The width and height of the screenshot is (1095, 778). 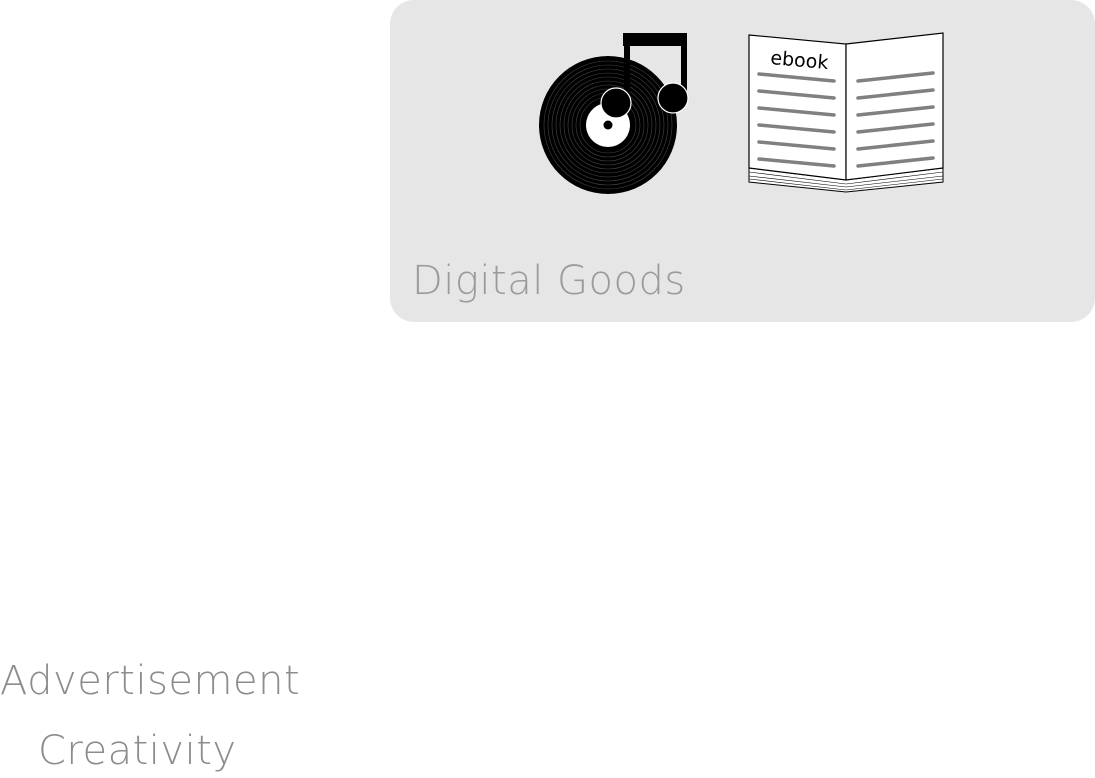 What do you see at coordinates (614, 113) in the screenshot?
I see `music-vinyl-icon` at bounding box center [614, 113].